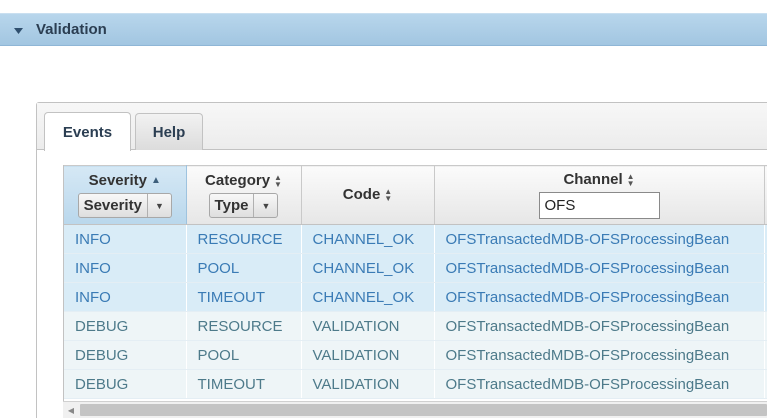 The width and height of the screenshot is (767, 418). I want to click on scroll-left-arrow-icon: ◀, so click(71, 410).